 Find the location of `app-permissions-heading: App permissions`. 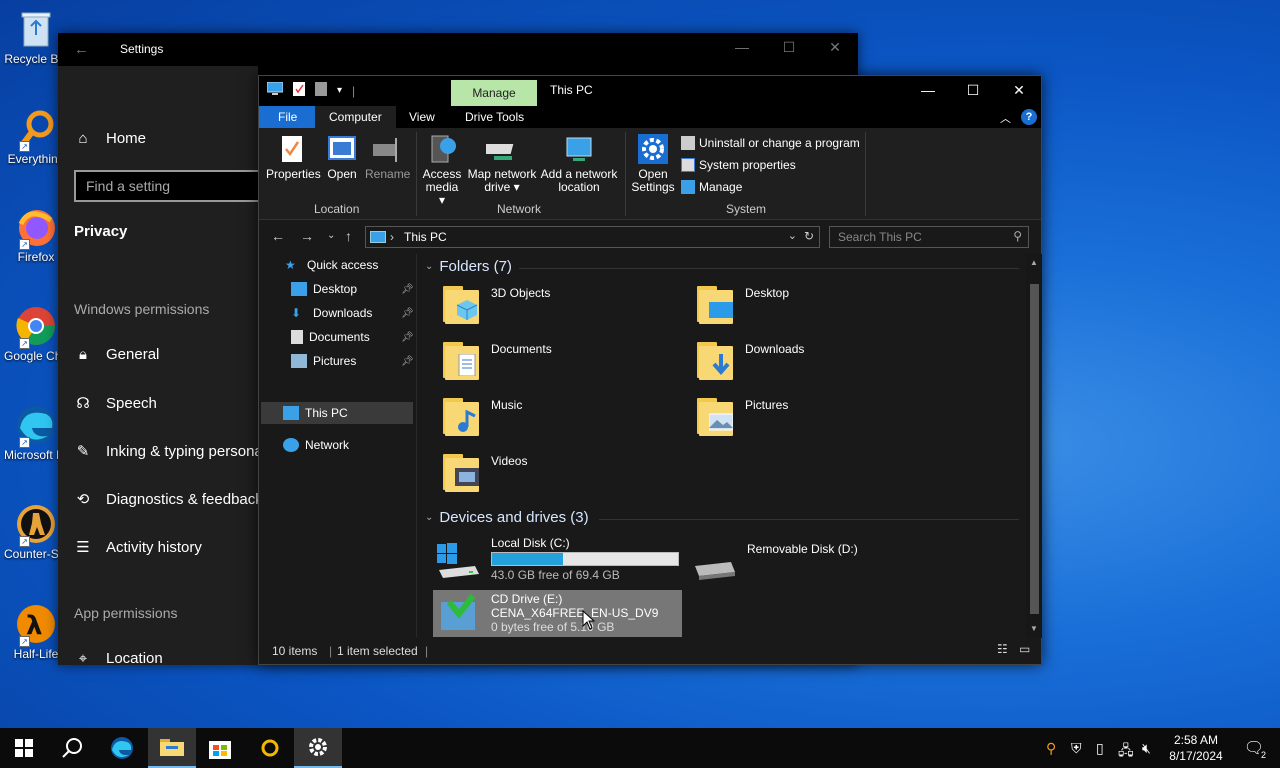

app-permissions-heading: App permissions is located at coordinates (126, 613).